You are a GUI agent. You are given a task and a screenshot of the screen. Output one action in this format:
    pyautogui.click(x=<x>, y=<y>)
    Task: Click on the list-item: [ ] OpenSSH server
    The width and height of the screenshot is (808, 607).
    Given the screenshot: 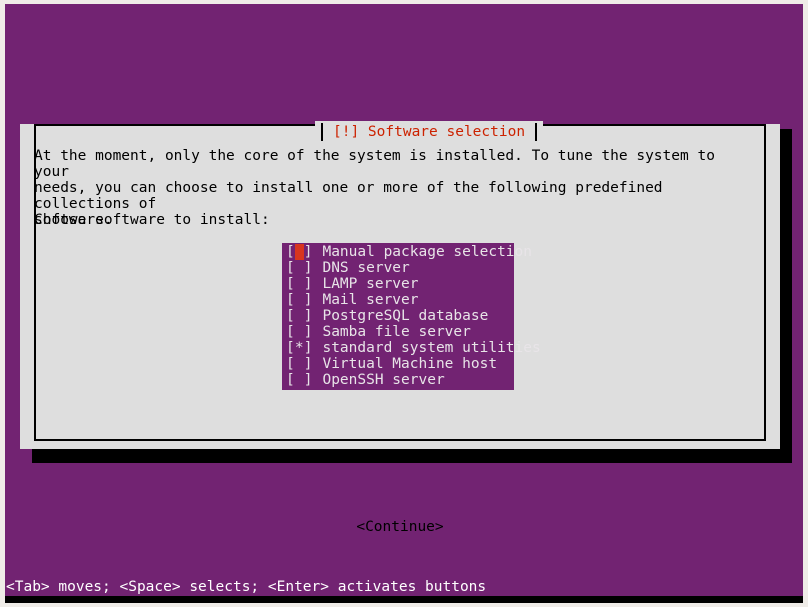 What is the action you would take?
    pyautogui.click(x=398, y=380)
    